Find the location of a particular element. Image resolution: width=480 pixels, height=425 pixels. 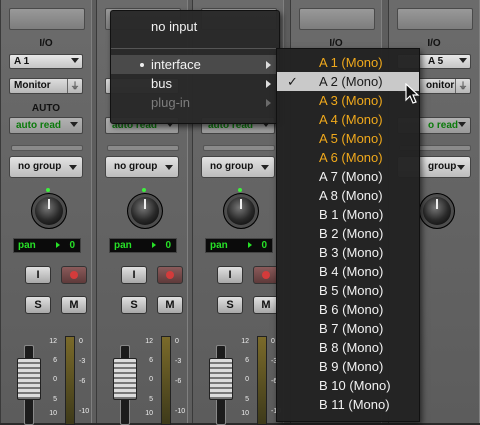

automation-mode-selector: auto read is located at coordinates (46, 125).